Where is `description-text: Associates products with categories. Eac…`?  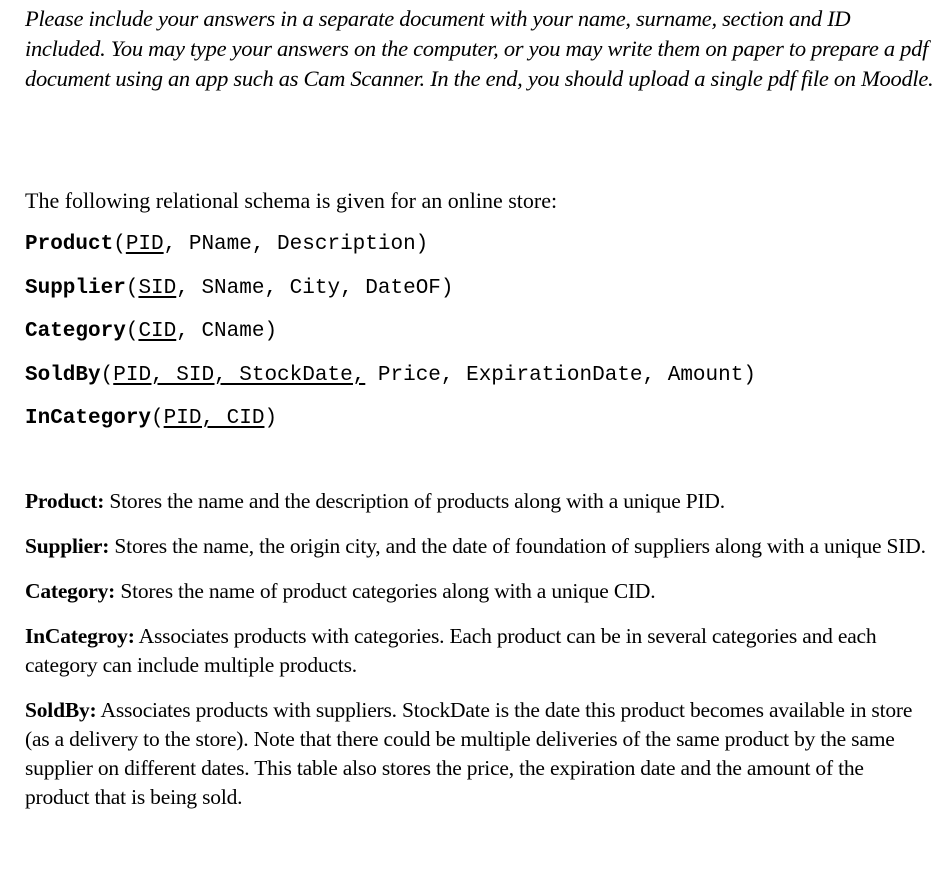
description-text: Associates products with categories. Eac… is located at coordinates (451, 650).